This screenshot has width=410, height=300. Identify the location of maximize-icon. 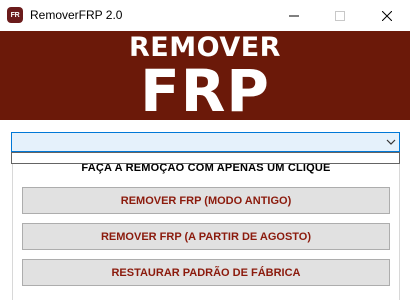
(340, 15).